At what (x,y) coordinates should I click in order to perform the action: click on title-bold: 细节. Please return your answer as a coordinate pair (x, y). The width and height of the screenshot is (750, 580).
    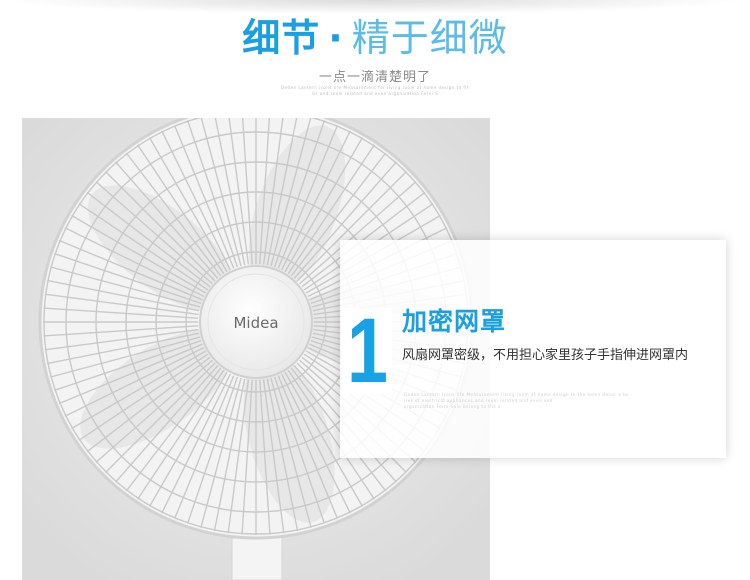
    Looking at the image, I should click on (281, 38).